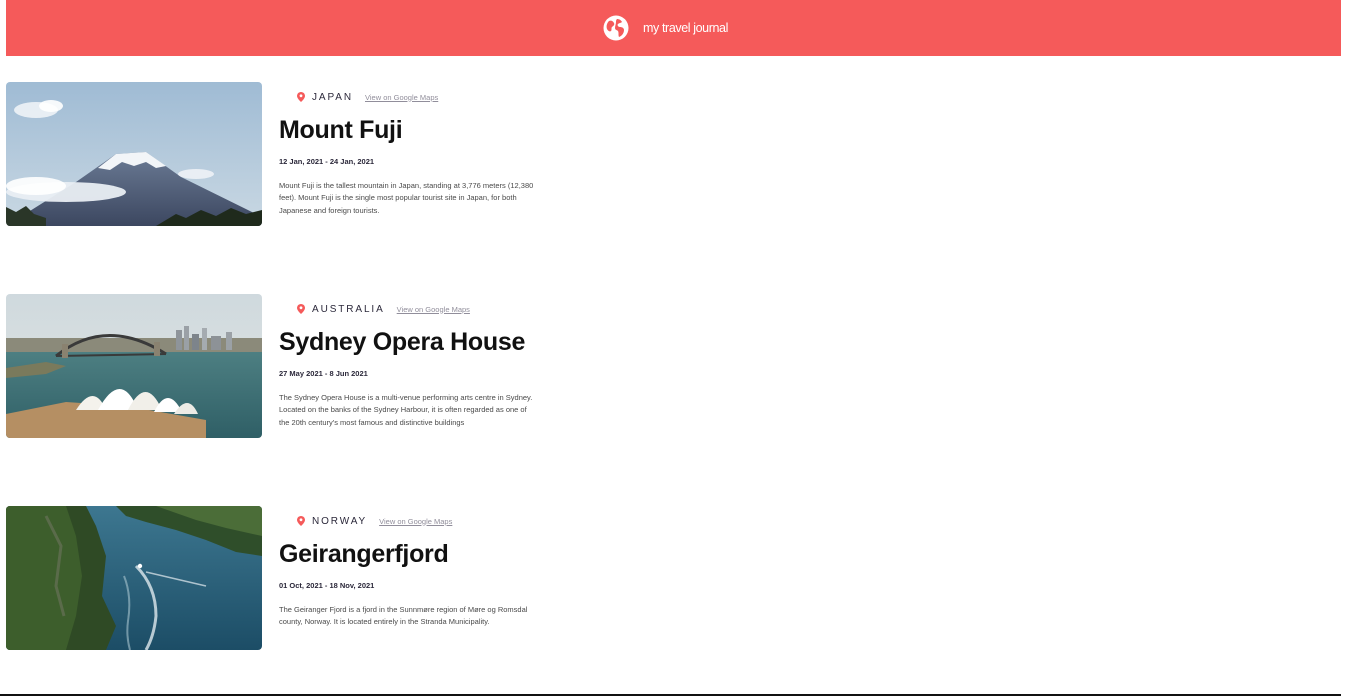 Image resolution: width=1348 pixels, height=697 pixels. I want to click on bottom-divider, so click(670, 695).